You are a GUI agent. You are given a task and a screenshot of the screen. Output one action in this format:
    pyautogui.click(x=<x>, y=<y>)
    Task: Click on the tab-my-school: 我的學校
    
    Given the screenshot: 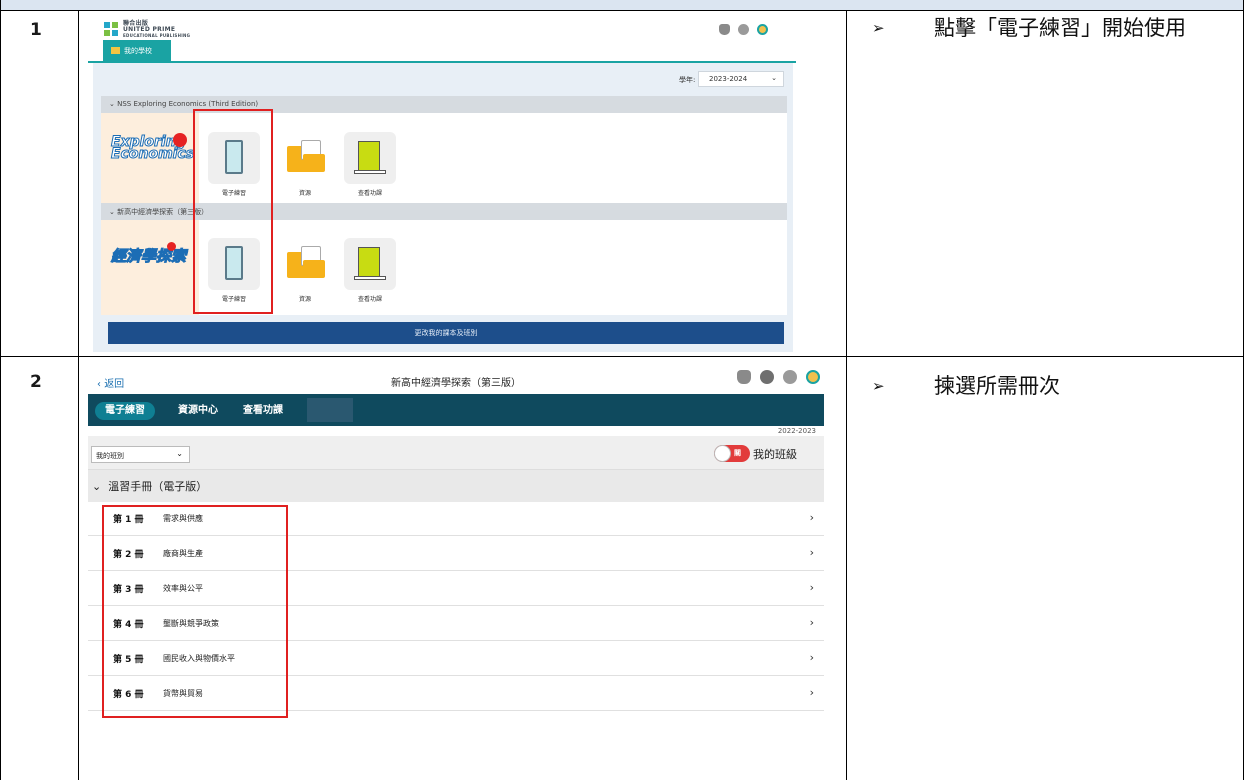 What is the action you would take?
    pyautogui.click(x=137, y=50)
    